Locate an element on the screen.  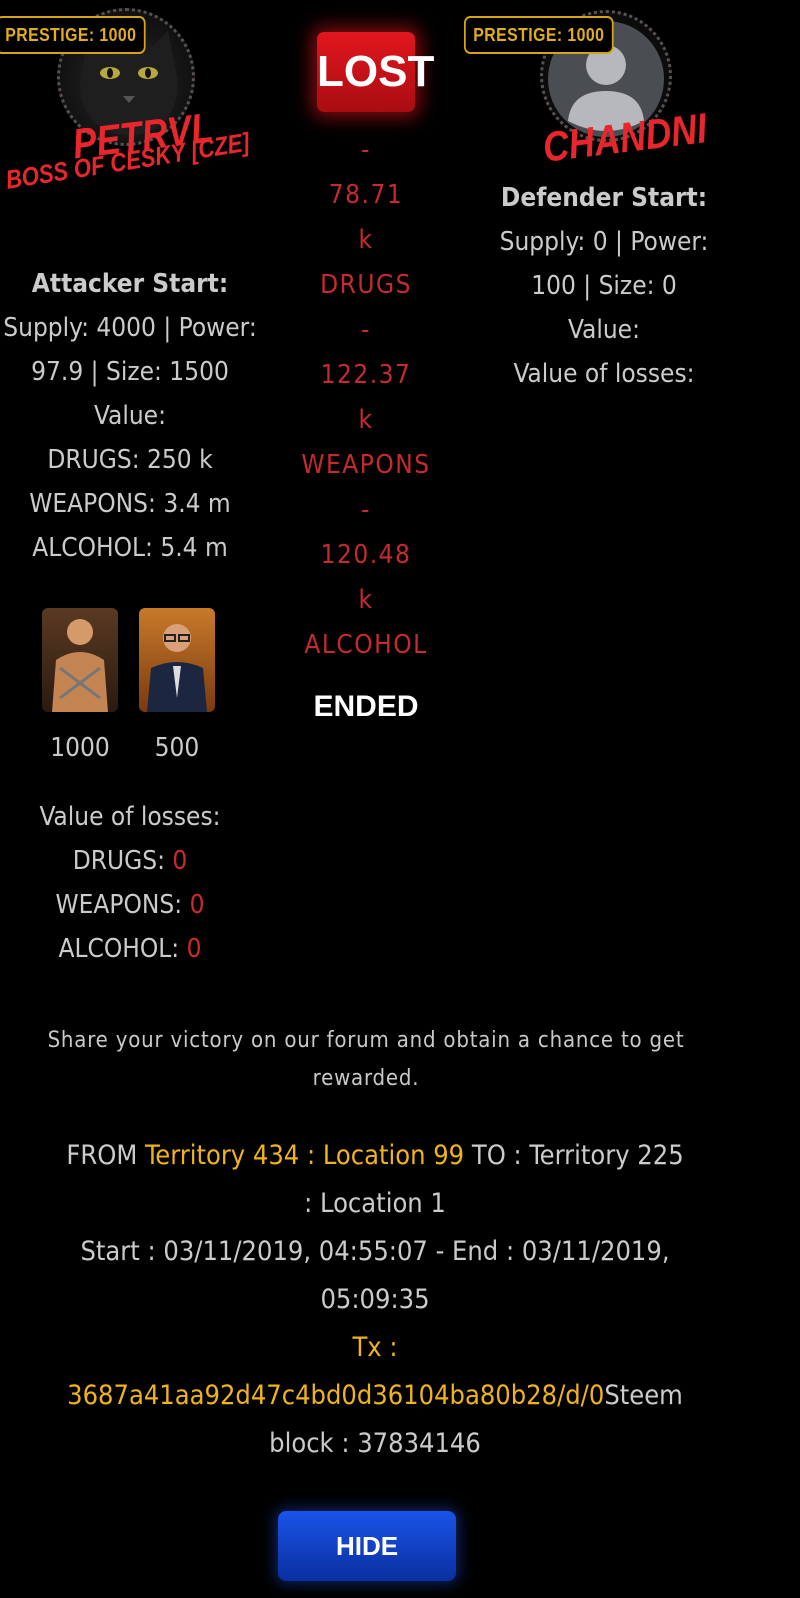
hide-button: HIDE is located at coordinates (367, 1546).